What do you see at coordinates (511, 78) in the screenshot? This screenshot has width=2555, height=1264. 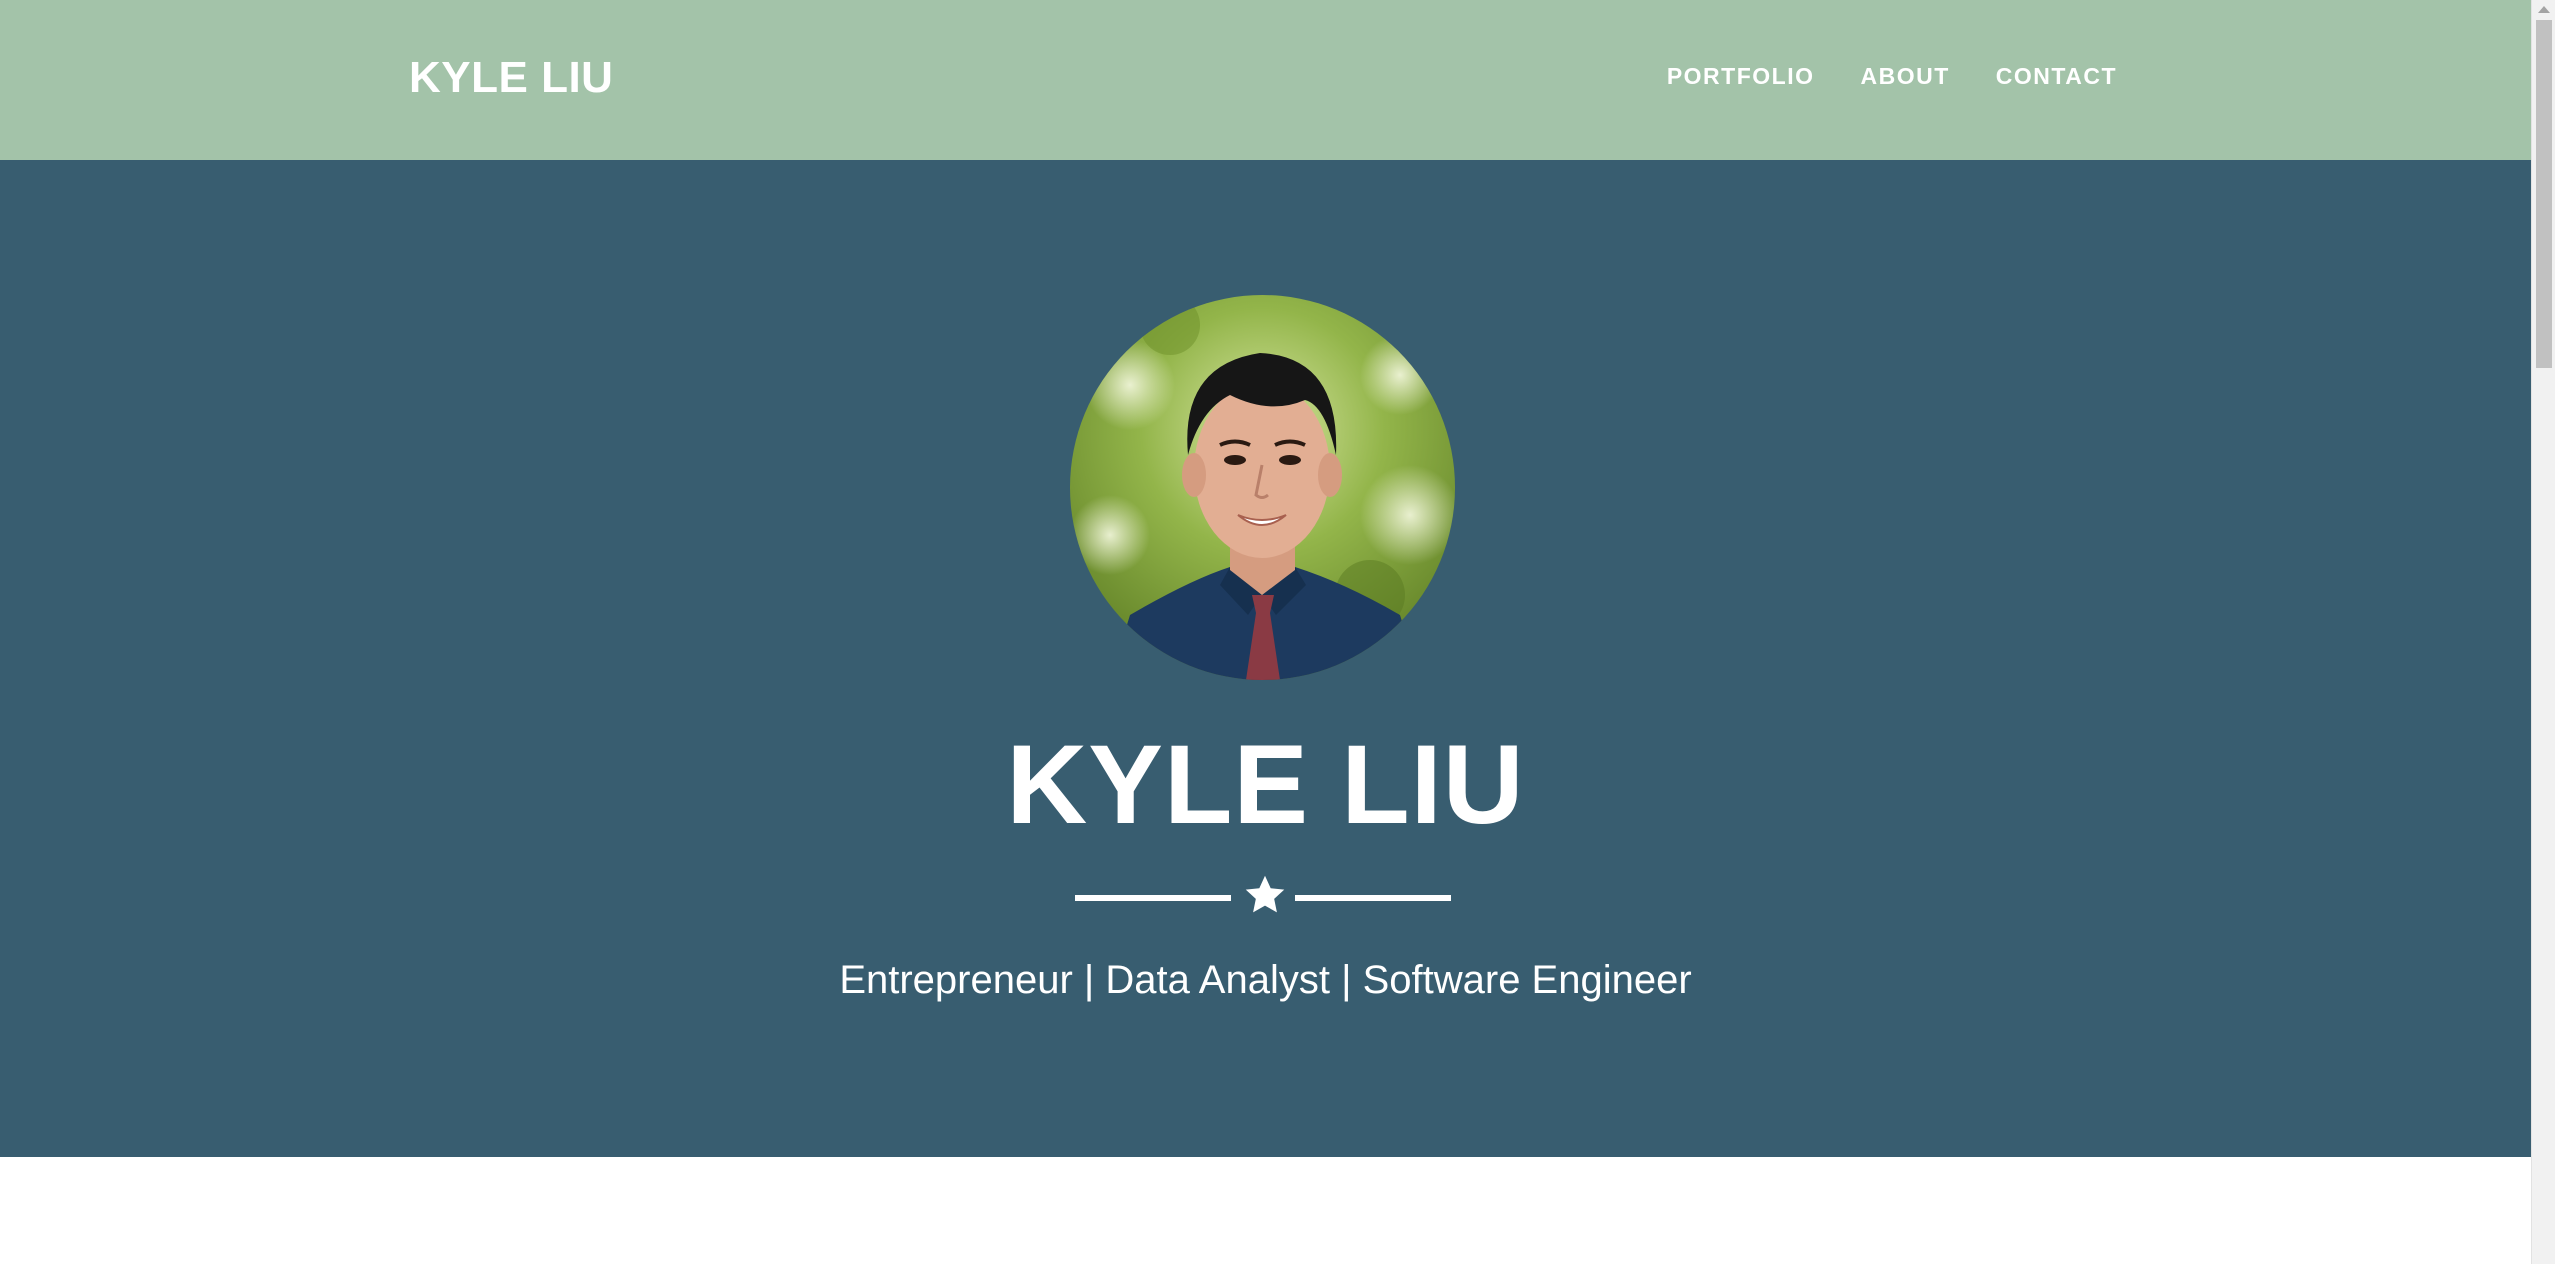 I see `brand-link: KYLE LIU` at bounding box center [511, 78].